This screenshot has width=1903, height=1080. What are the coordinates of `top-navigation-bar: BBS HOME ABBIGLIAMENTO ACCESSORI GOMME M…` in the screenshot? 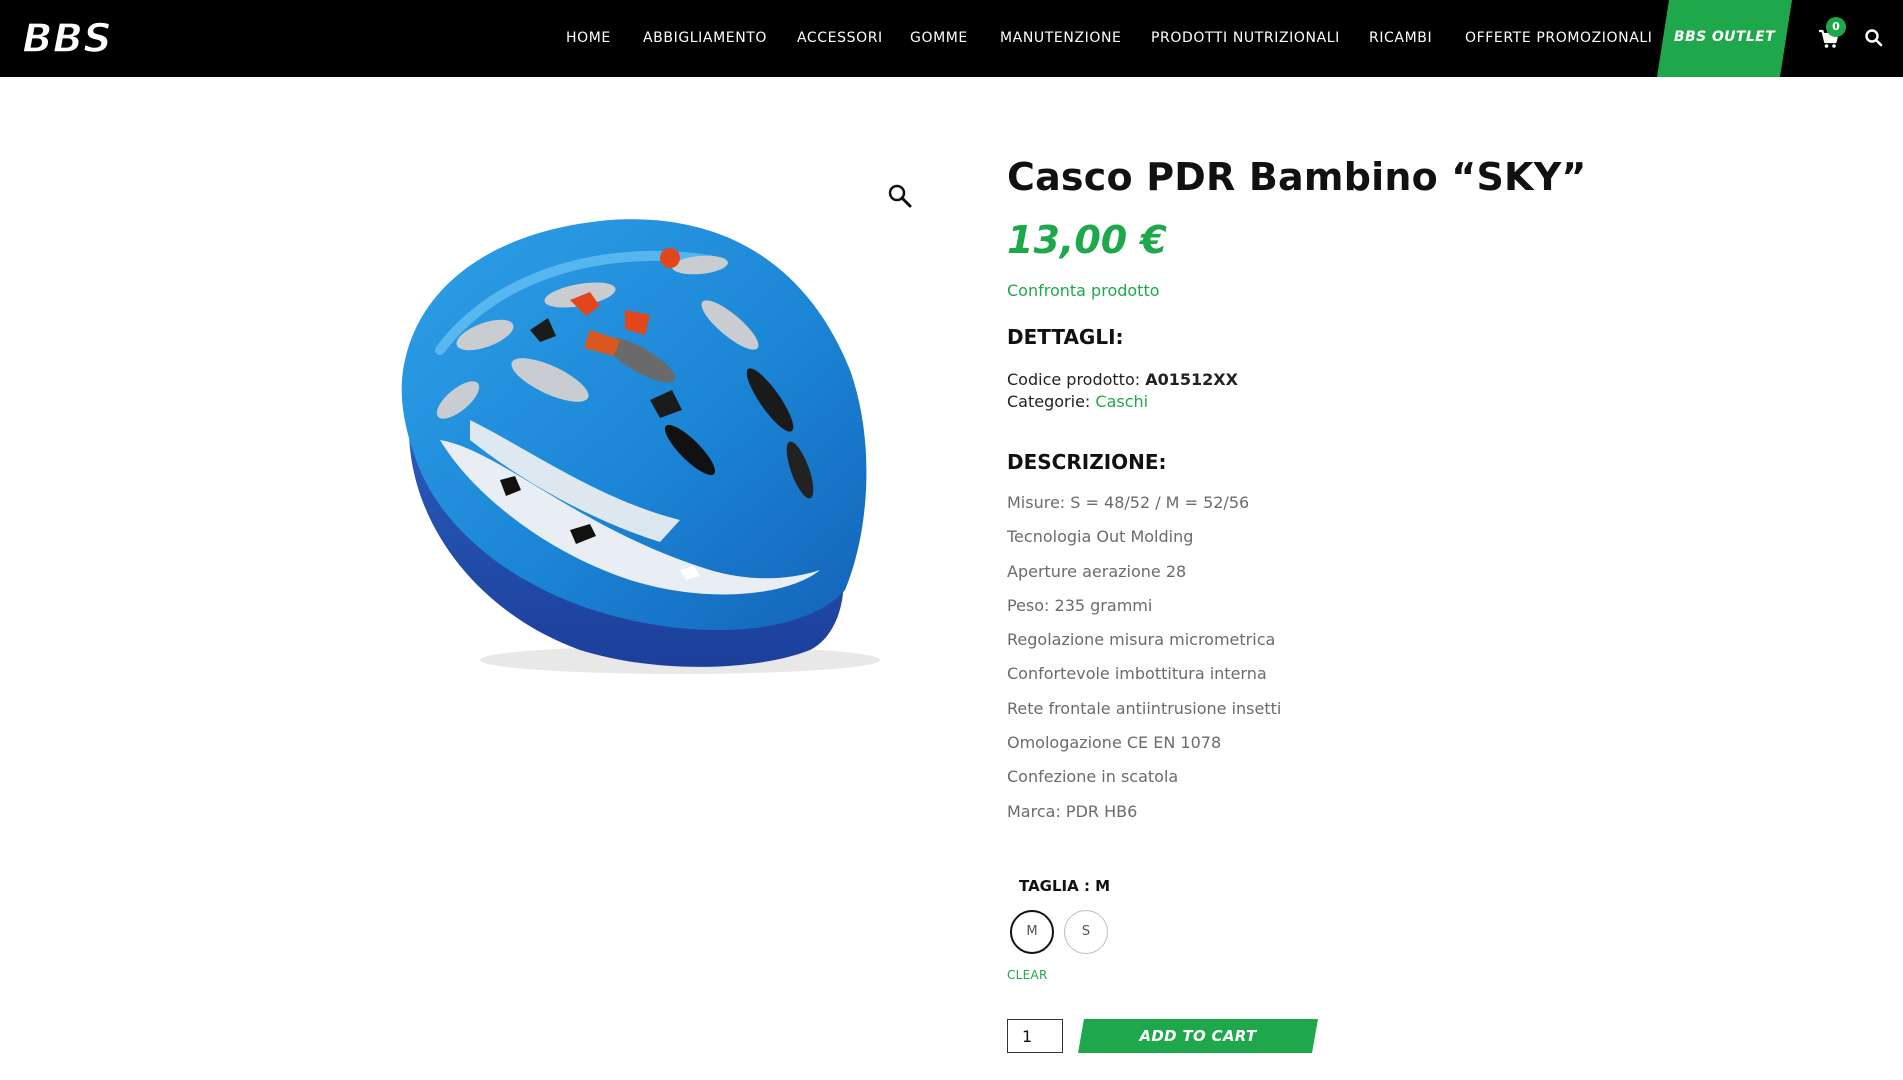 It's located at (951, 38).